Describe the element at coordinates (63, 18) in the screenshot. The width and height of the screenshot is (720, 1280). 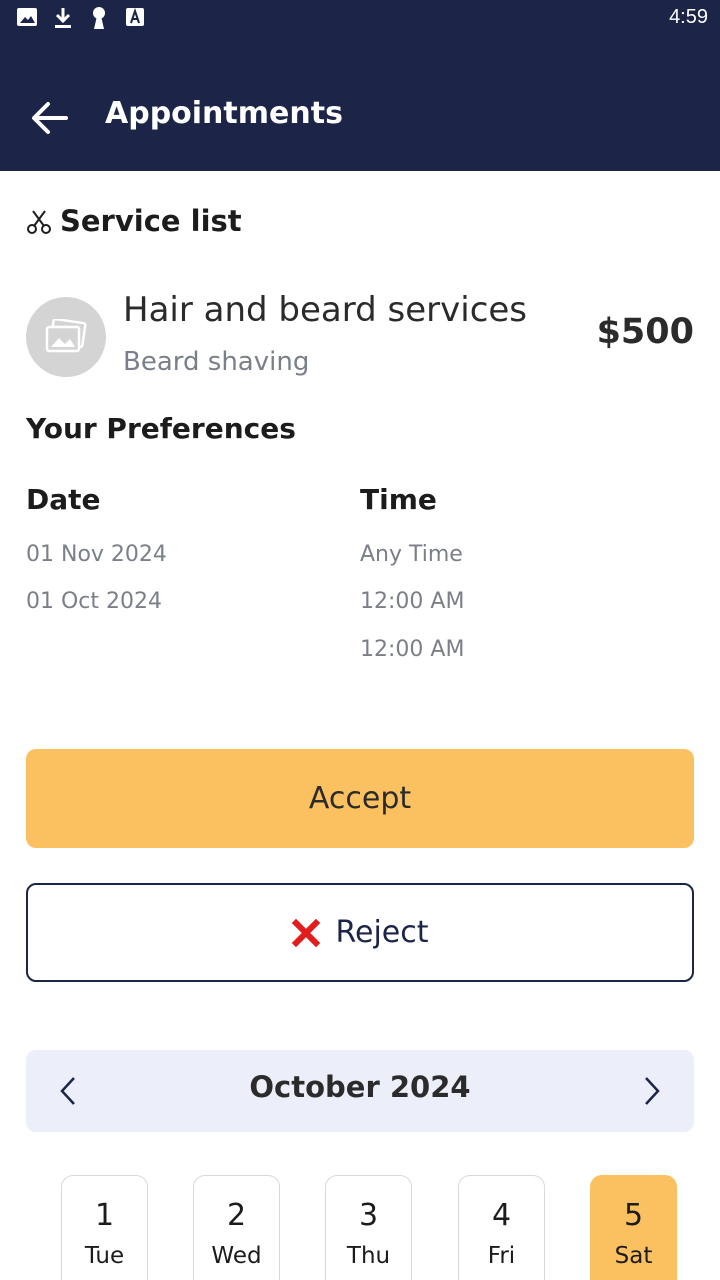
I see `download-icon` at that location.